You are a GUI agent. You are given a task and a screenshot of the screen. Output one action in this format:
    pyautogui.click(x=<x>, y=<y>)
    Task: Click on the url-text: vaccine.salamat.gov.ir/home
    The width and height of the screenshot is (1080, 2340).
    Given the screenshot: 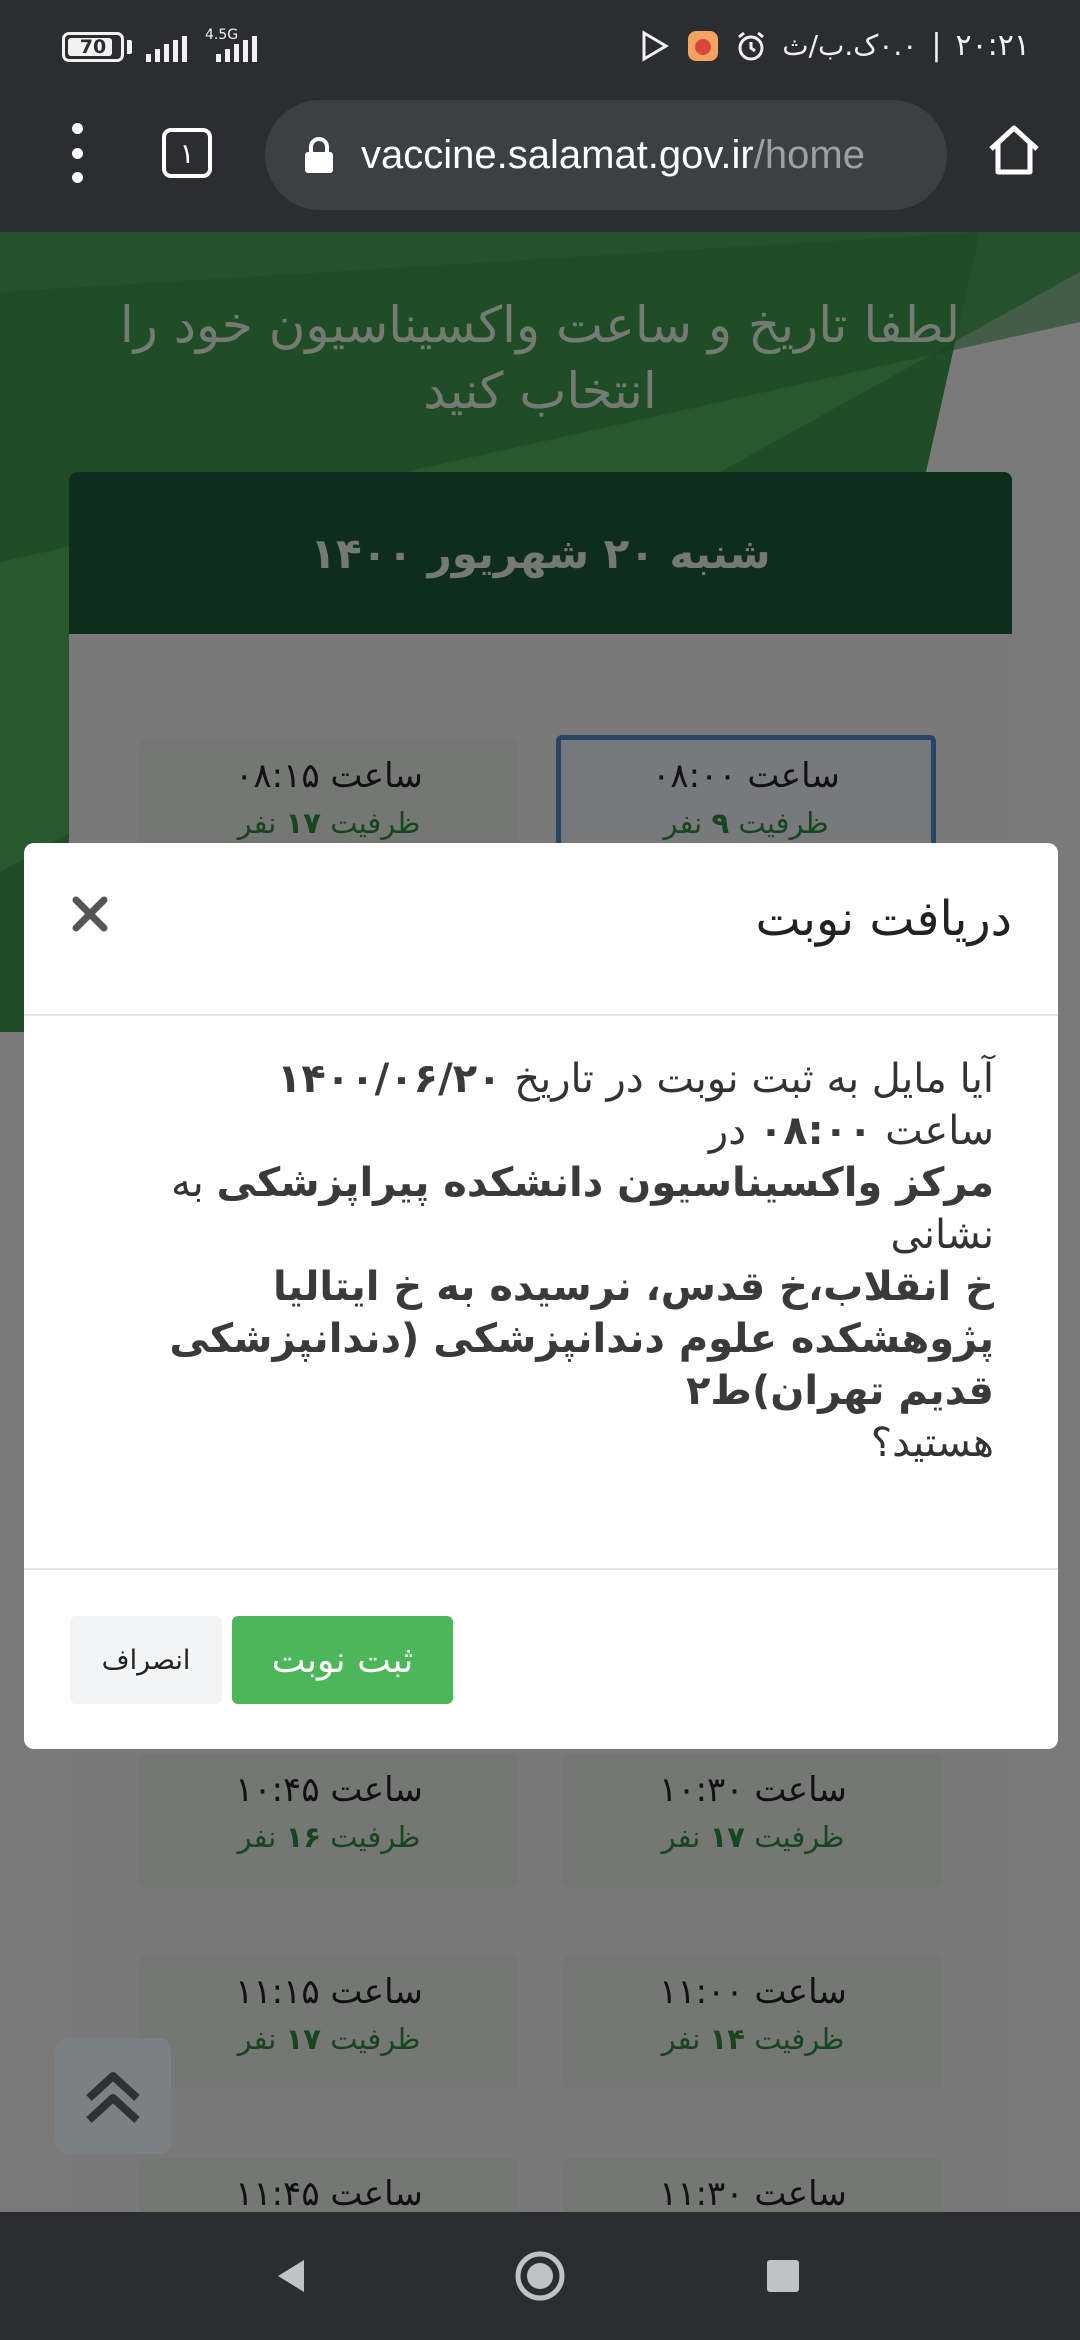 What is the action you would take?
    pyautogui.click(x=613, y=155)
    